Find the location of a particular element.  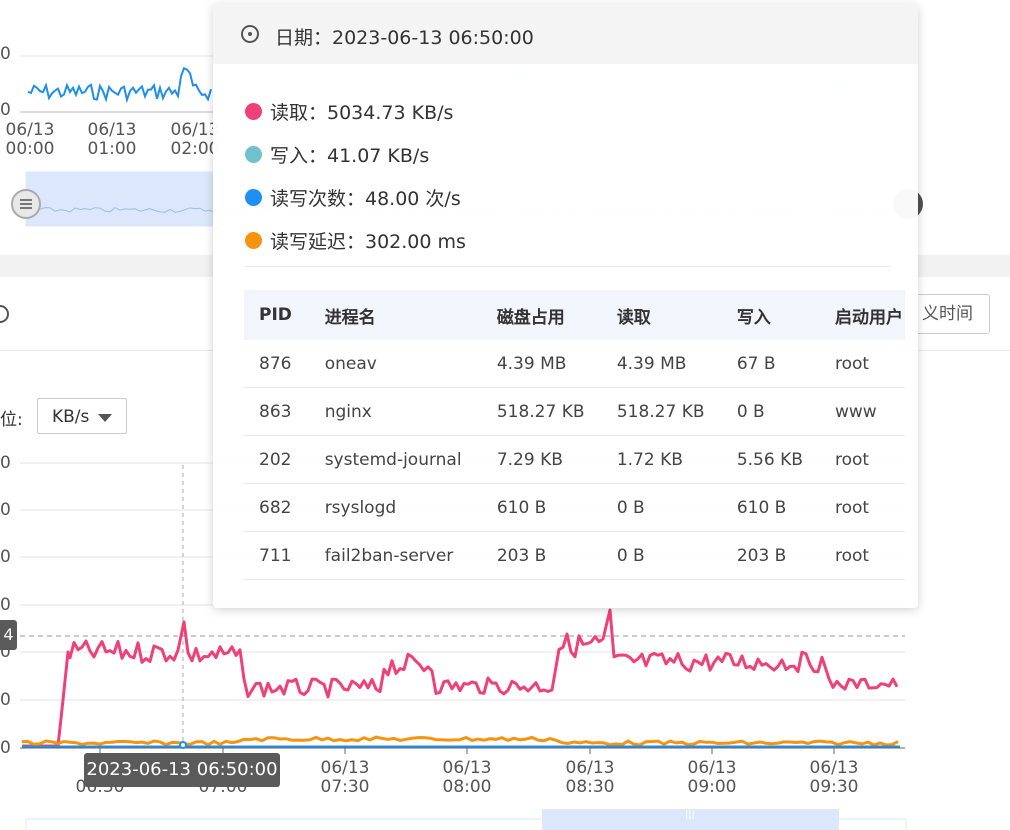

main-x-label: 06/13 07:30 is located at coordinates (345, 778).